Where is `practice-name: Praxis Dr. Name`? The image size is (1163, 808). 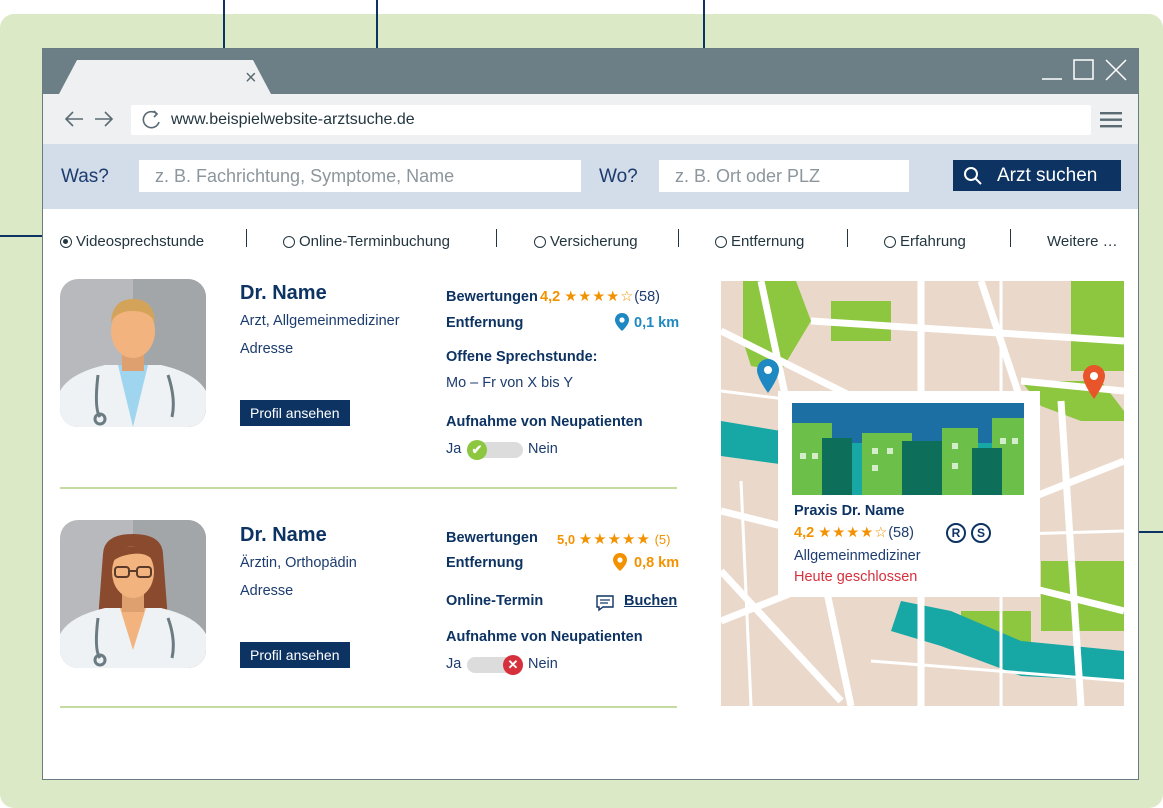 practice-name: Praxis Dr. Name is located at coordinates (849, 511).